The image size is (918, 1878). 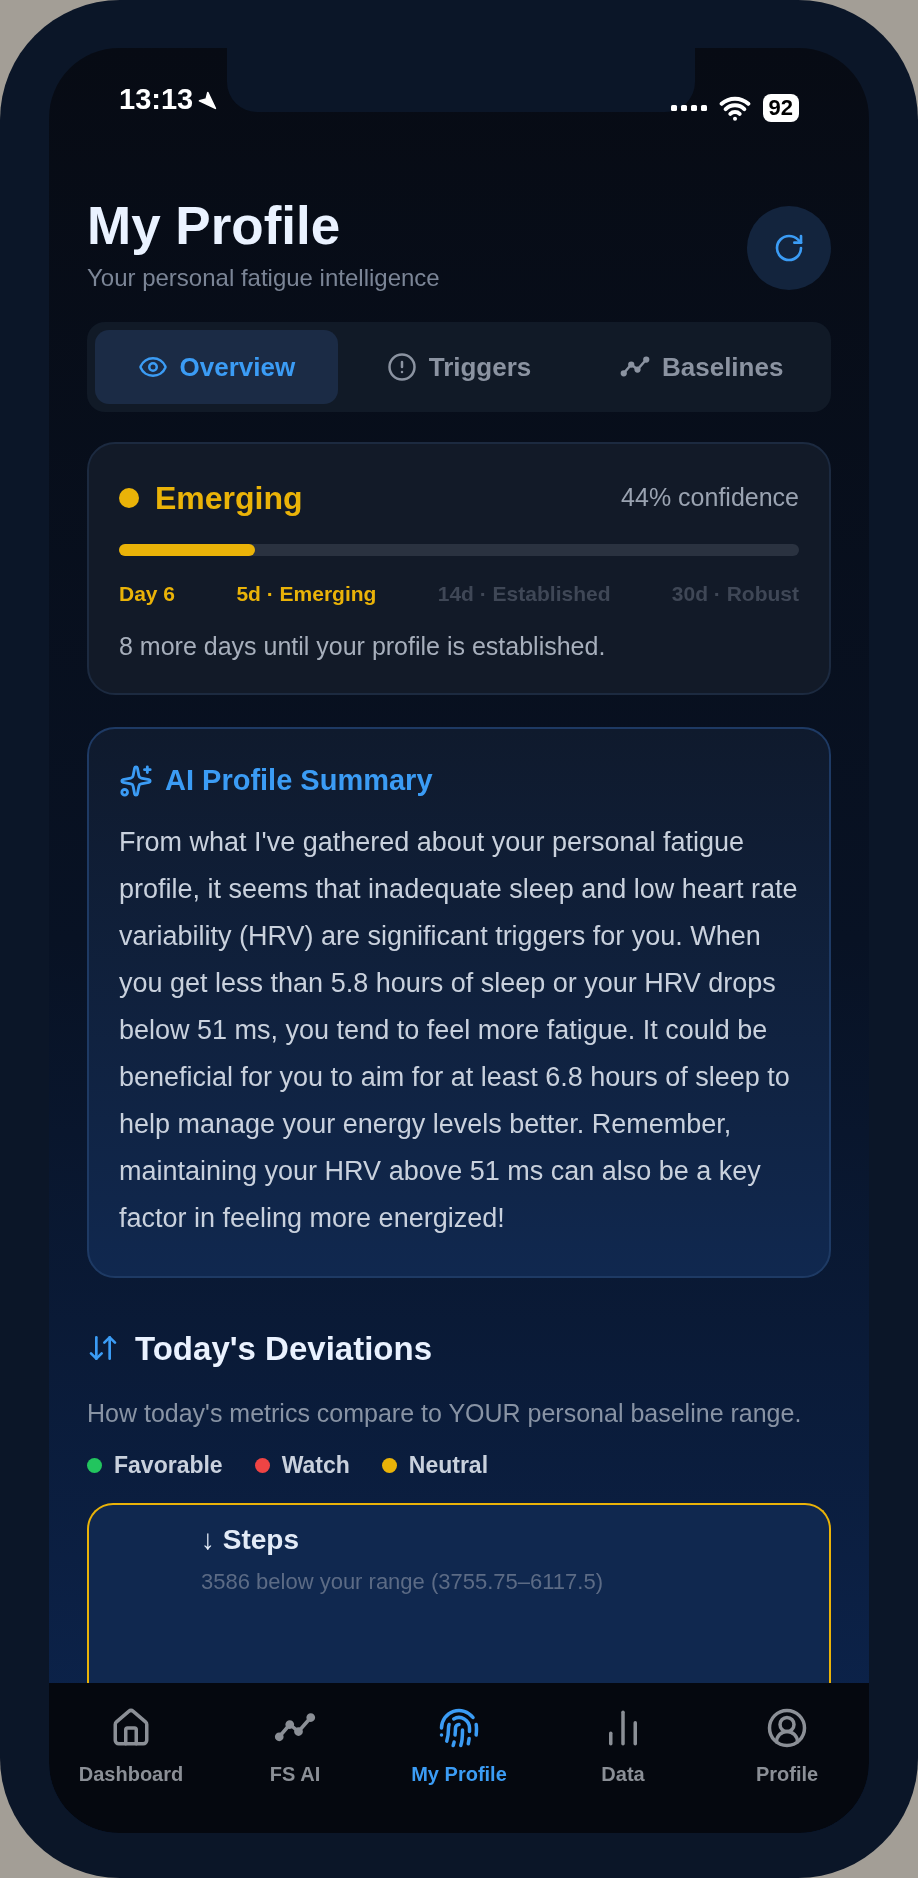 What do you see at coordinates (229, 498) in the screenshot?
I see `status-label: Emerging` at bounding box center [229, 498].